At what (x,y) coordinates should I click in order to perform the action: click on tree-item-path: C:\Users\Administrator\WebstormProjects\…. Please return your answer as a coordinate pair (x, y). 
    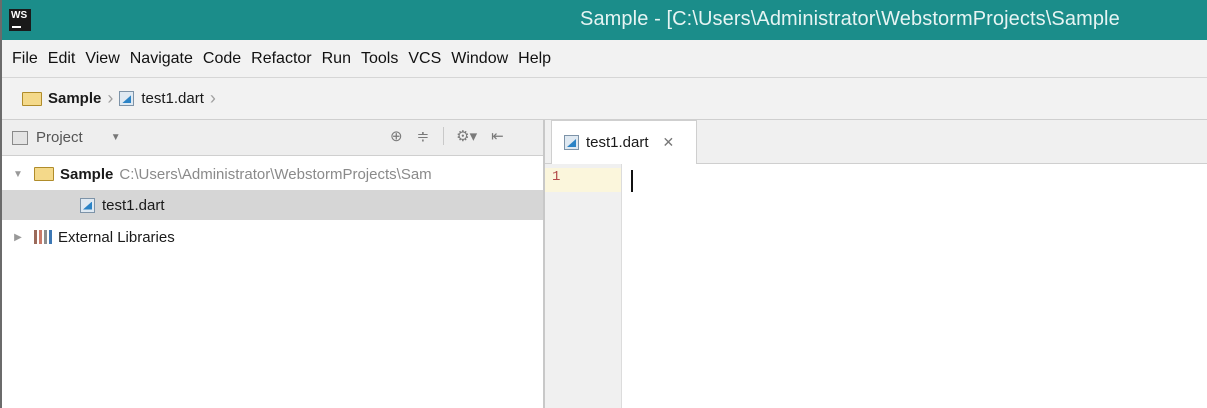
    Looking at the image, I should click on (275, 174).